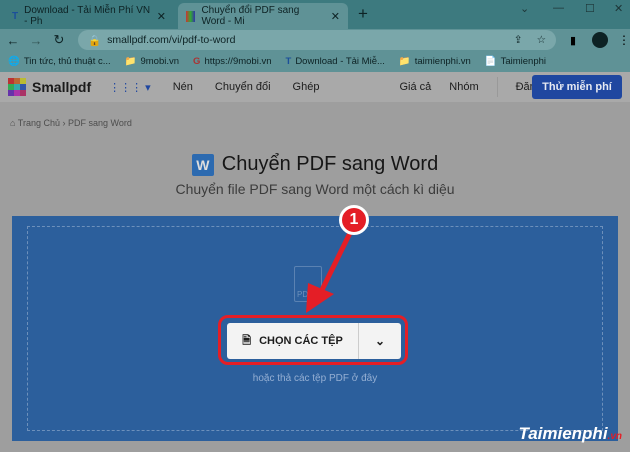 The width and height of the screenshot is (630, 452). Describe the element at coordinates (541, 40) in the screenshot. I see `star-icon: ☆` at that location.